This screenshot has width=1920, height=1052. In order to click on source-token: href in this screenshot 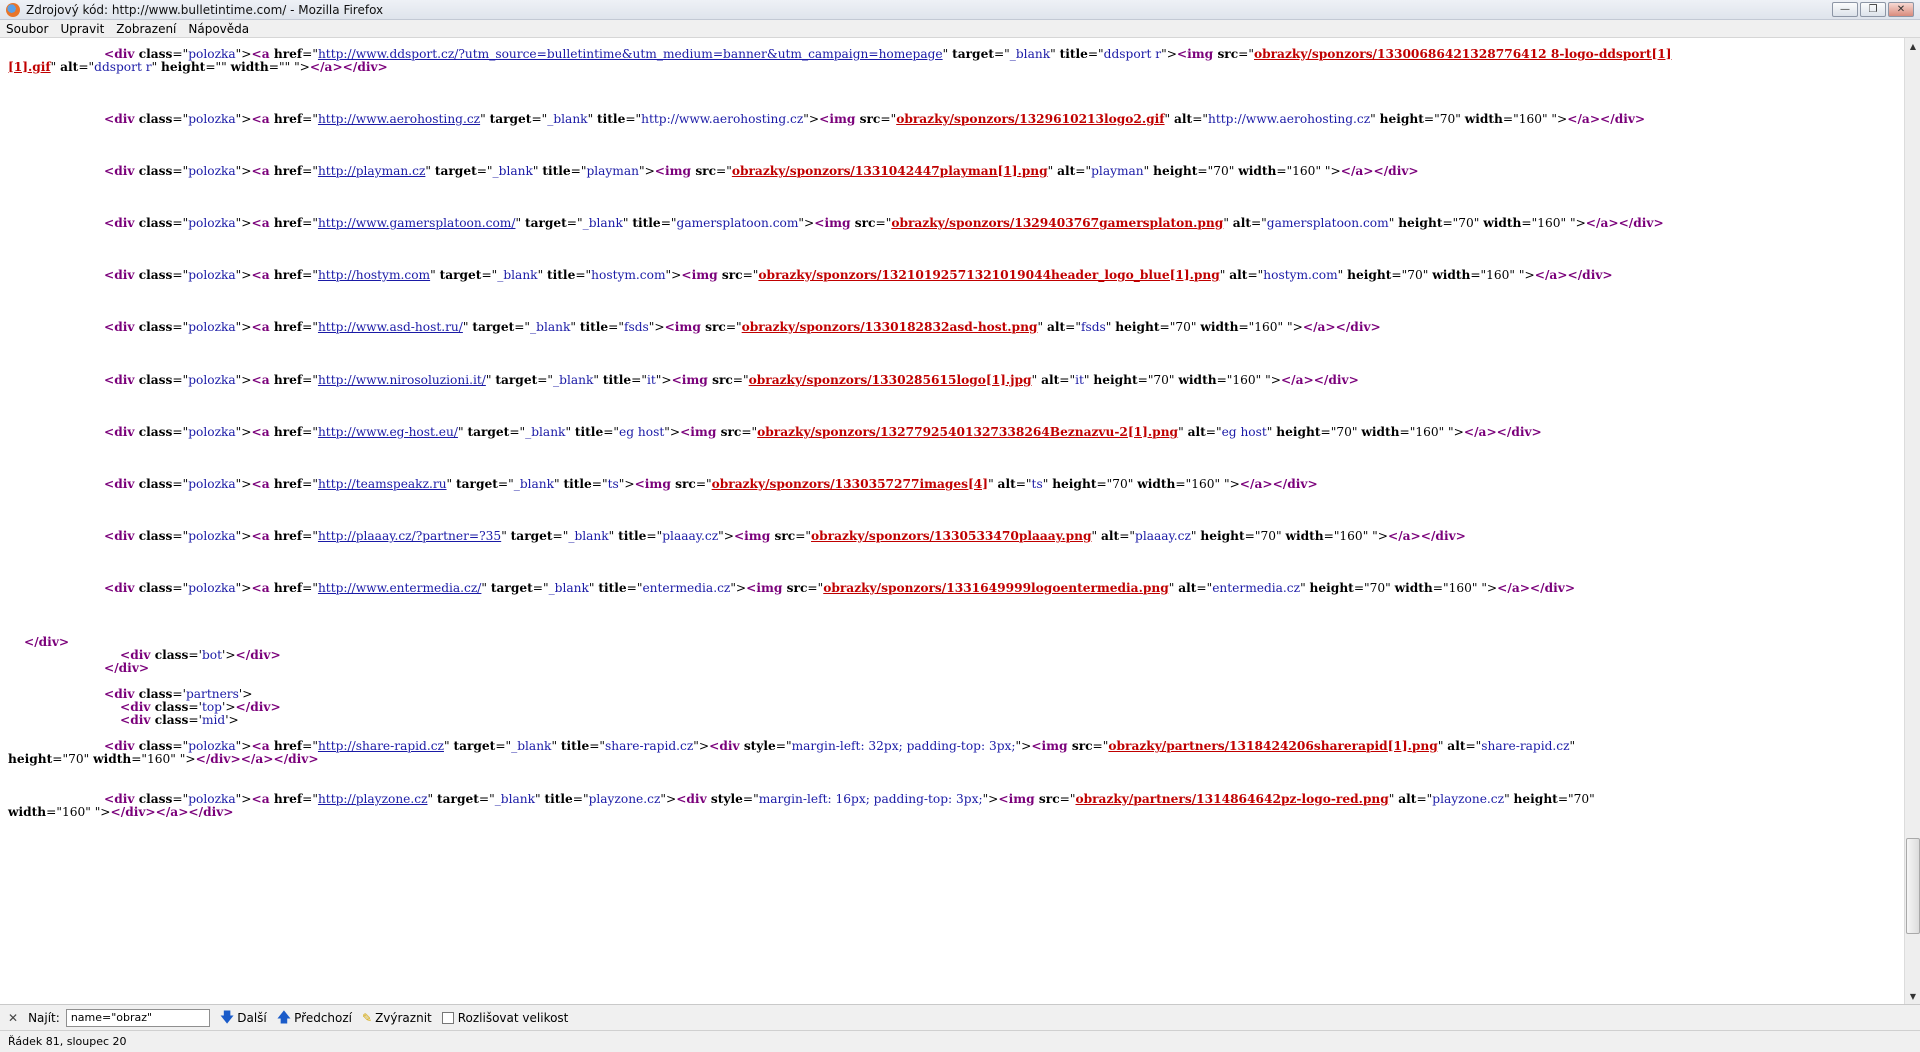, I will do `click(288, 171)`.